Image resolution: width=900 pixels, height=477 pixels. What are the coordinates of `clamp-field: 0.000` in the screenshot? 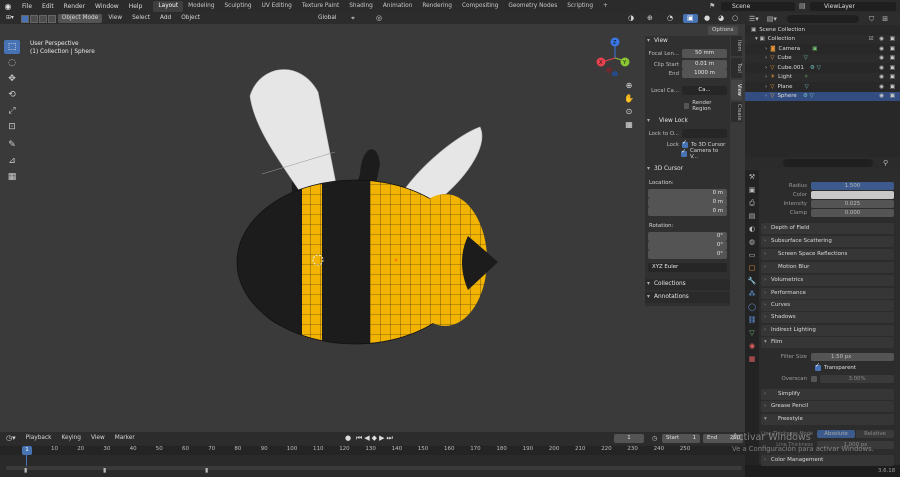 It's located at (852, 212).